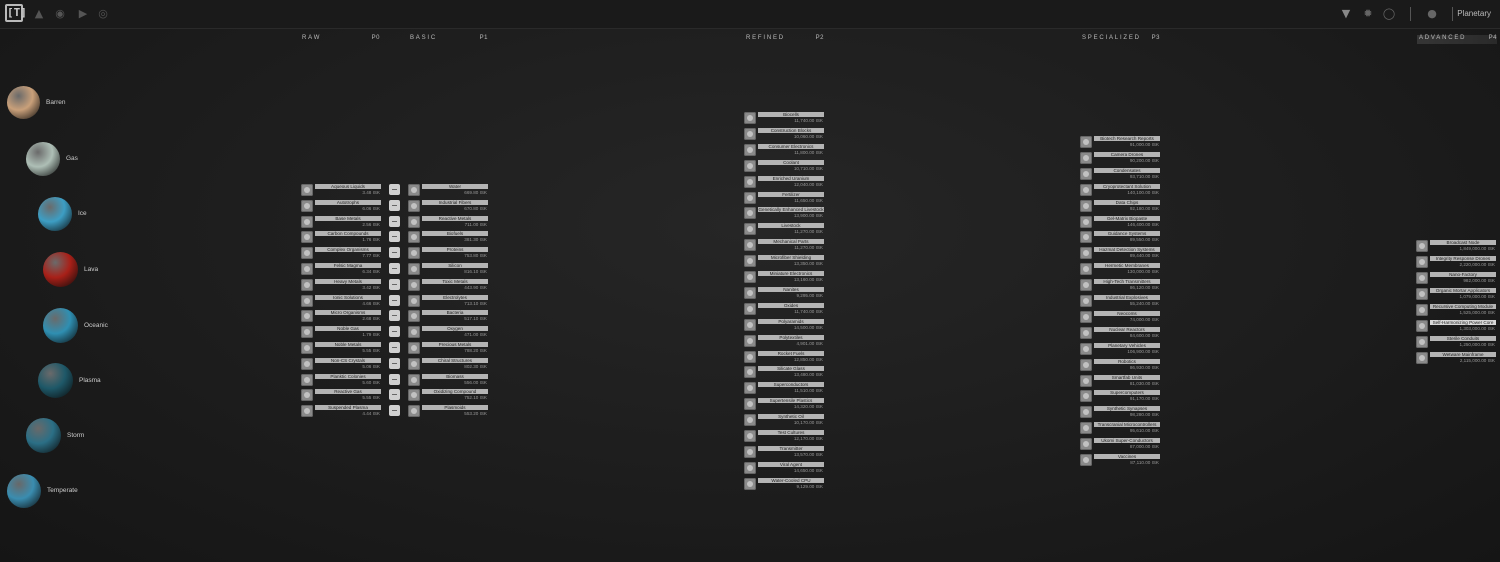 The width and height of the screenshot is (1500, 562). Describe the element at coordinates (1120, 205) in the screenshot. I see `specialized-item: Data Chips 92,180.00 ISK` at that location.